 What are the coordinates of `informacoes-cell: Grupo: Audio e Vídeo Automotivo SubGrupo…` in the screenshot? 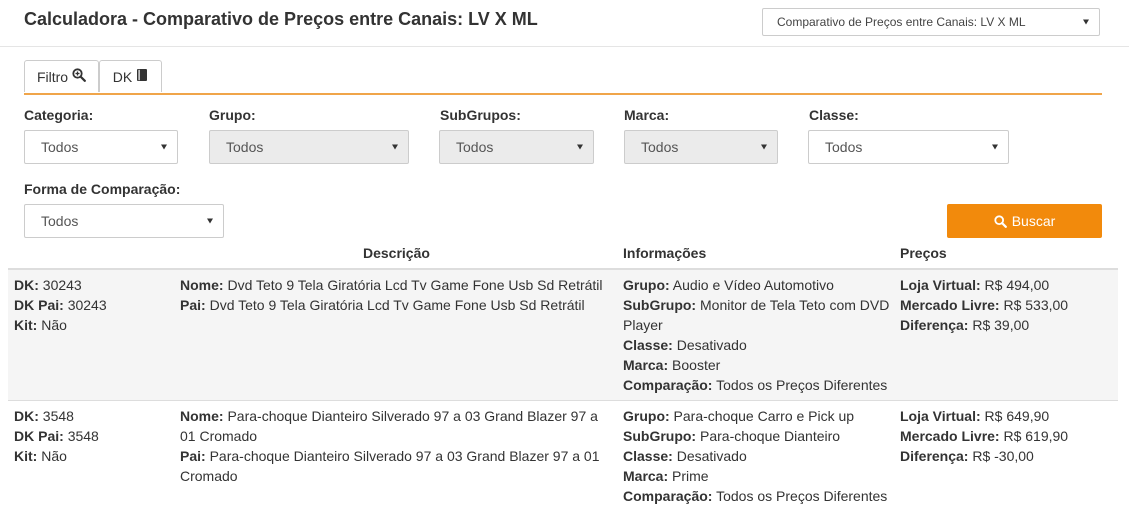 It's located at (759, 335).